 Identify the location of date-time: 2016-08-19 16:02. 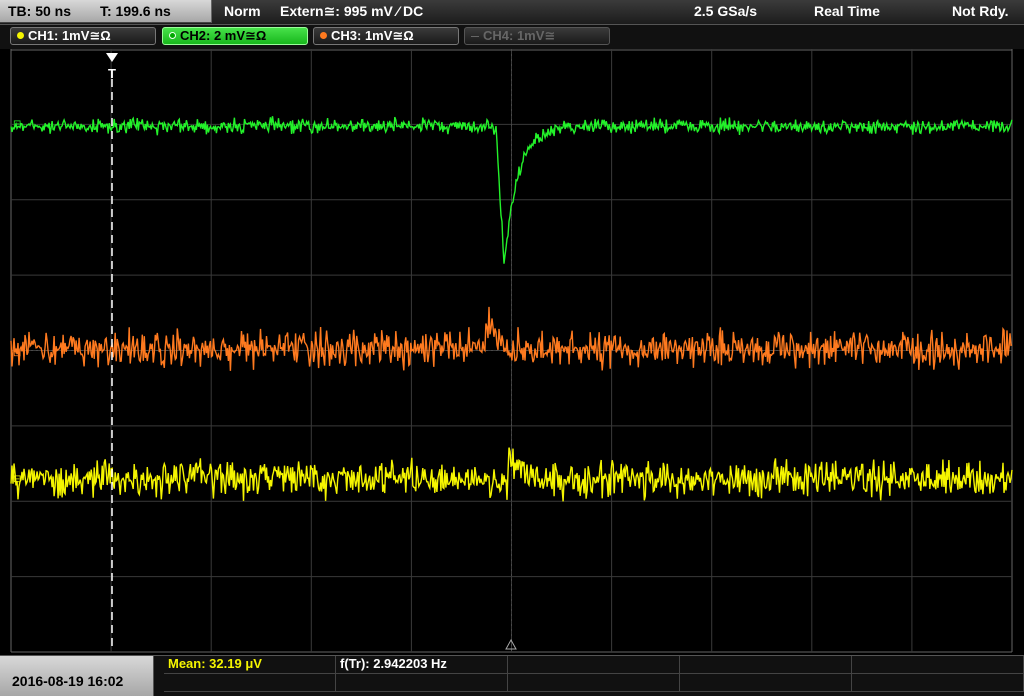
(77, 676).